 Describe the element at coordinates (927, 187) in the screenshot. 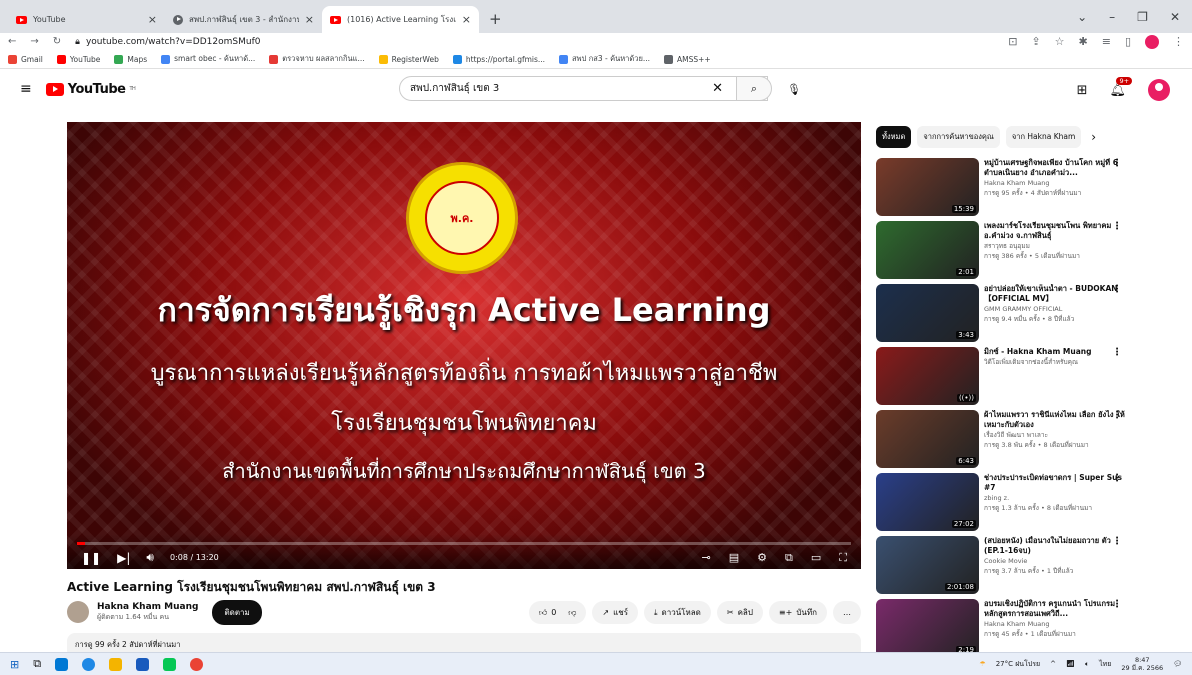

I see `video-thumbnail: 15:39` at that location.